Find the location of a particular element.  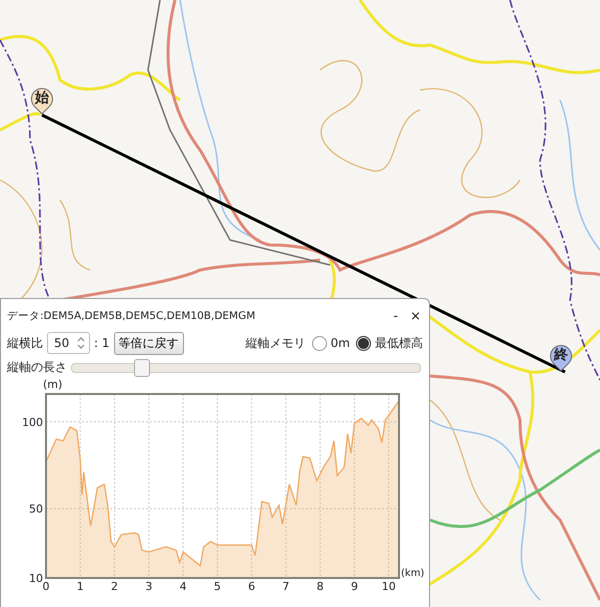

x-axis-unit: (km) is located at coordinates (412, 573).